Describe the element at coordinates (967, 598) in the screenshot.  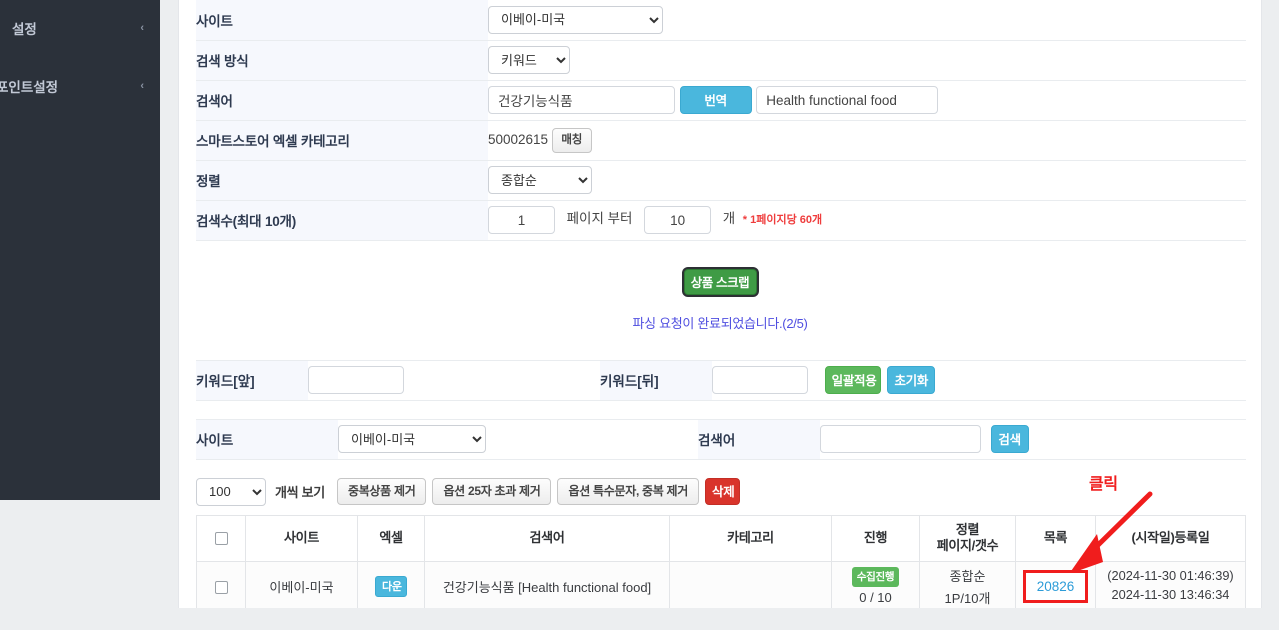
I see `row-sort-detail: 1P/10개` at that location.